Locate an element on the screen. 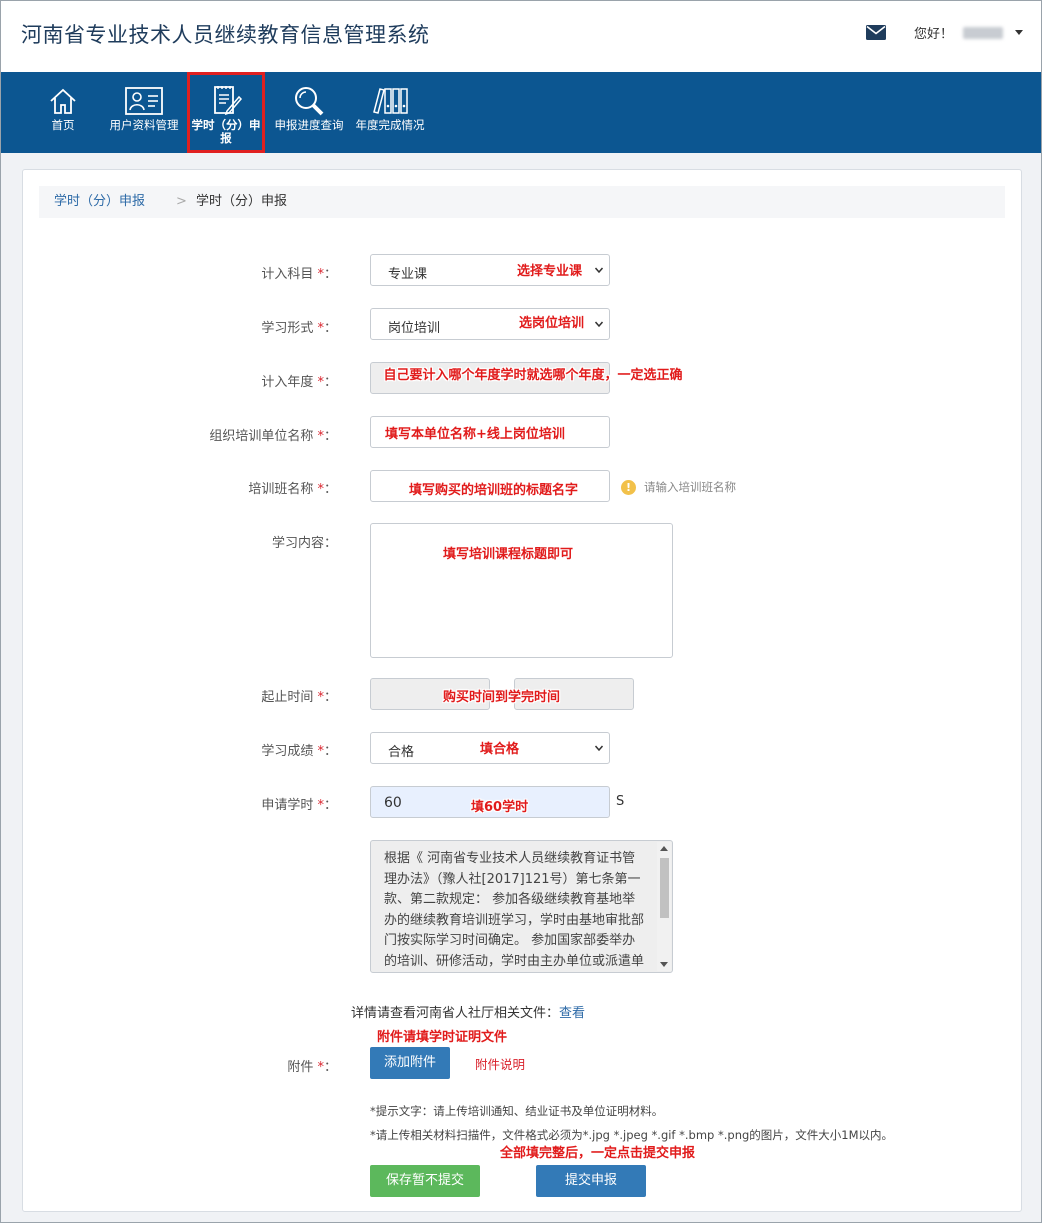 This screenshot has height=1223, width=1042. annotation-submit: 全部填完整后，一定点击提交申报 is located at coordinates (598, 1153).